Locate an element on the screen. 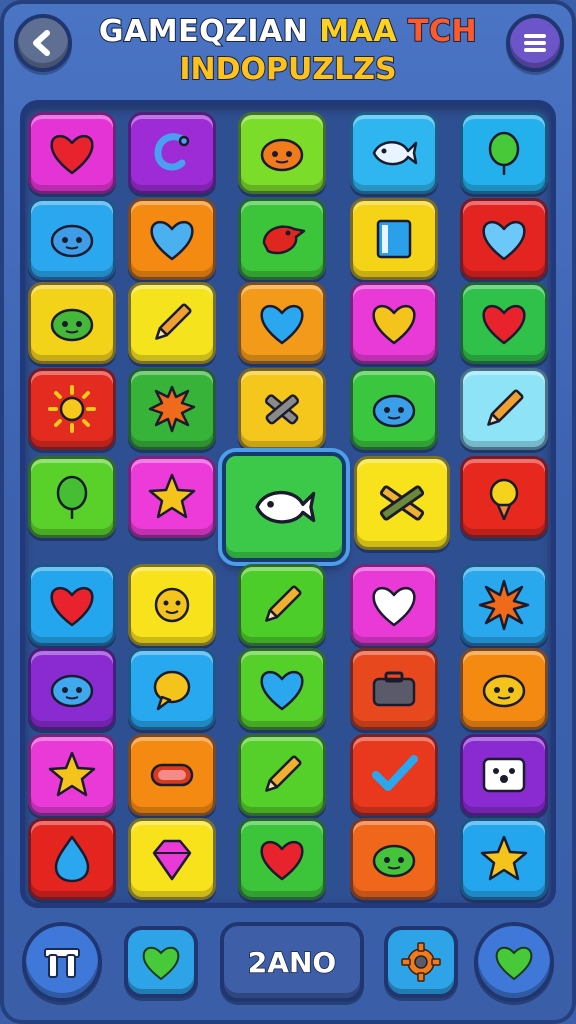 The image size is (576, 1024). tile-case is located at coordinates (394, 689).